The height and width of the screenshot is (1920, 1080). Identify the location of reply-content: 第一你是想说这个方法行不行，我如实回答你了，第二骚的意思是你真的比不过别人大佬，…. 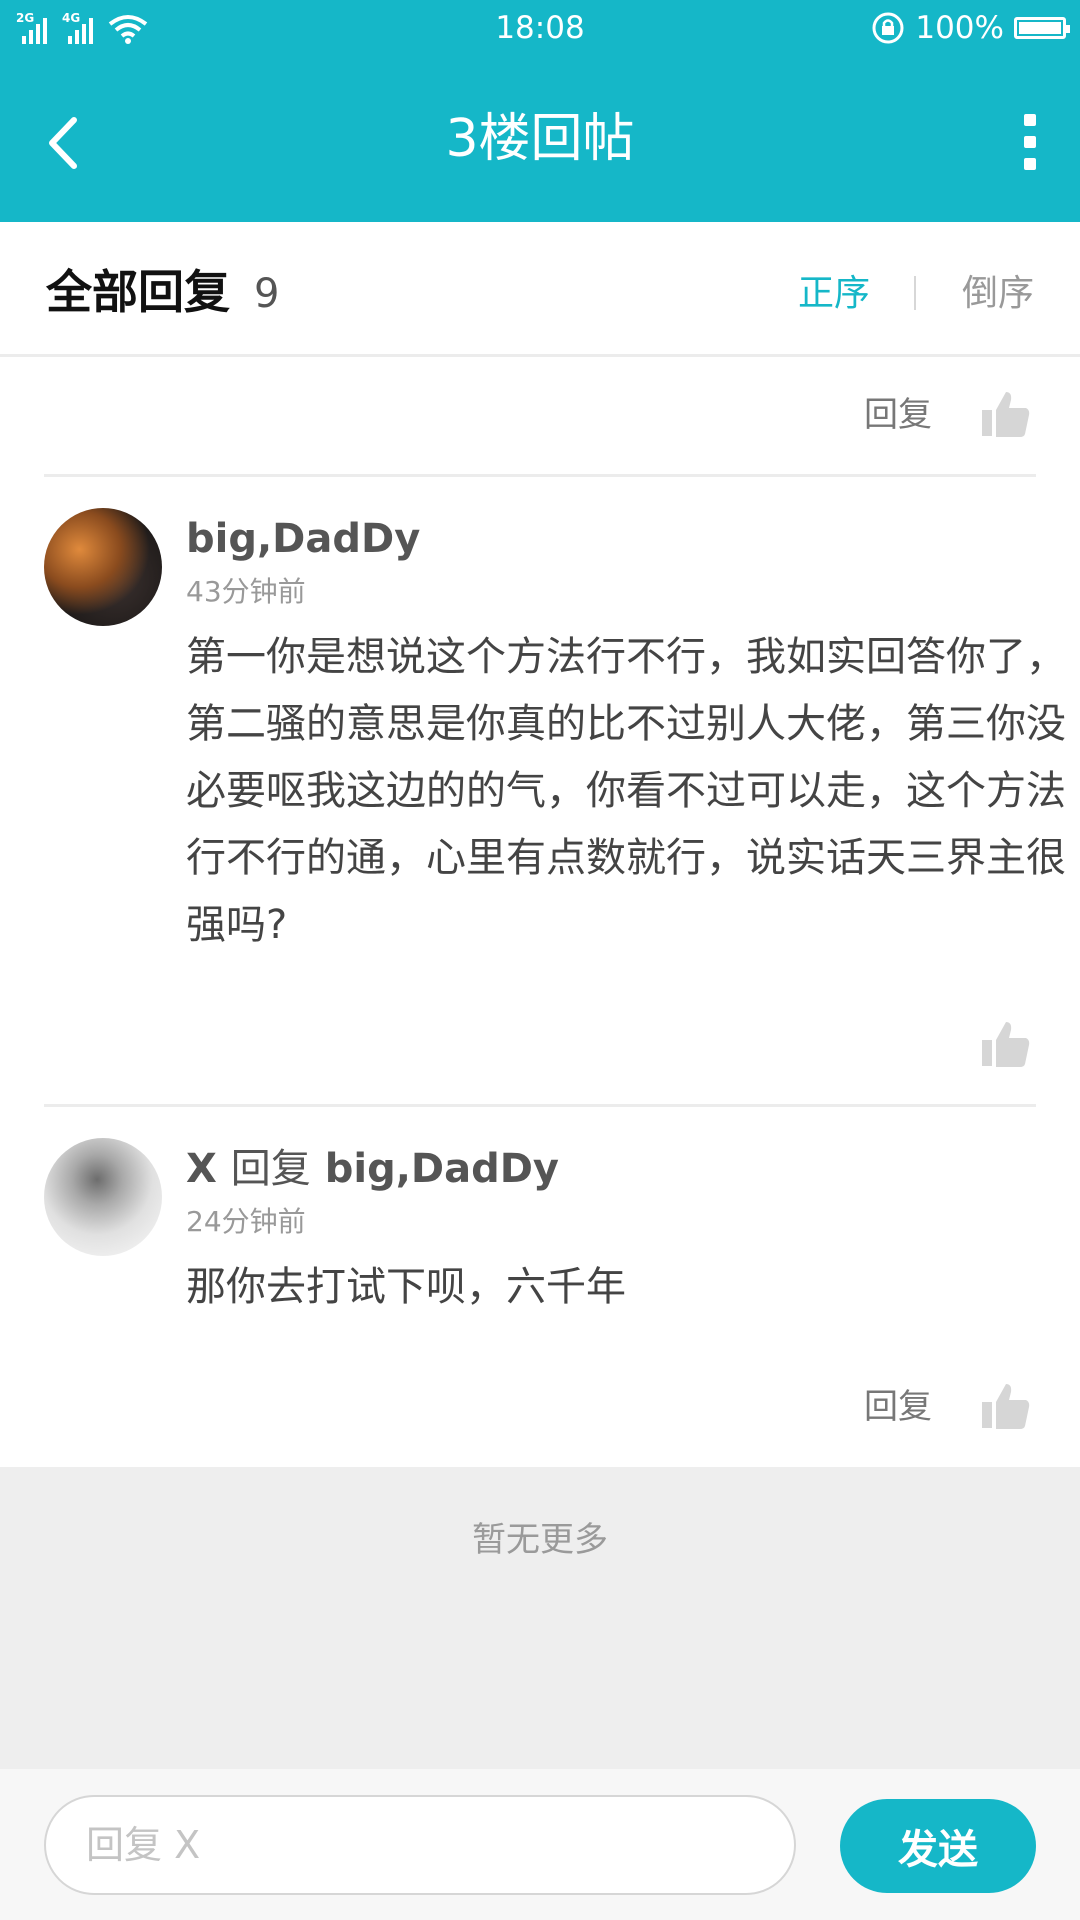
(626, 791).